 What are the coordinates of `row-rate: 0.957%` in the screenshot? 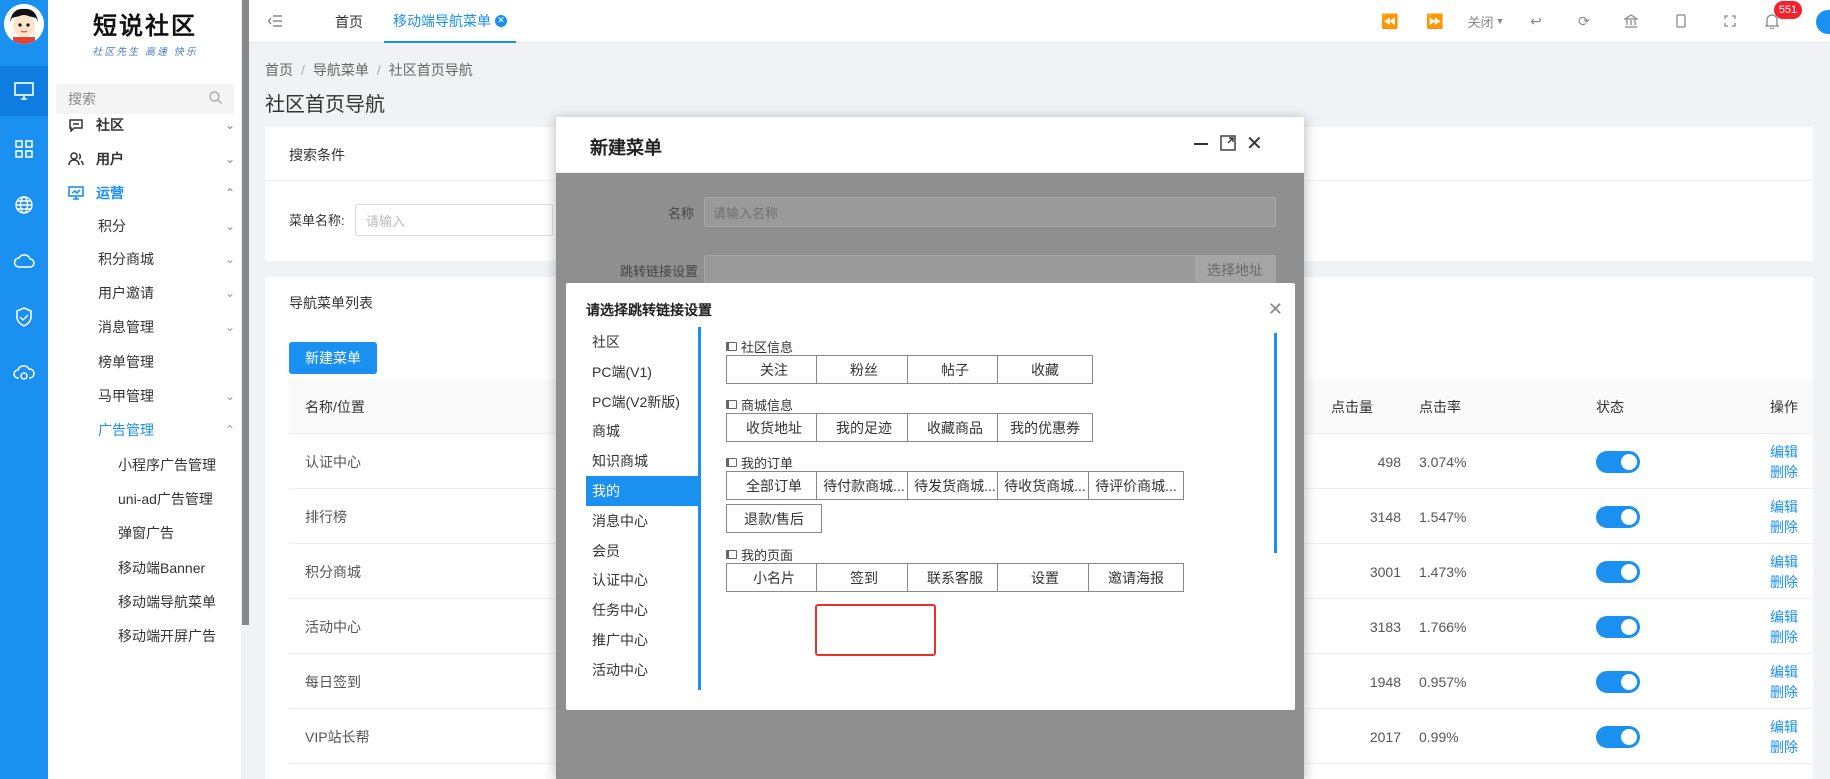 It's located at (1443, 681).